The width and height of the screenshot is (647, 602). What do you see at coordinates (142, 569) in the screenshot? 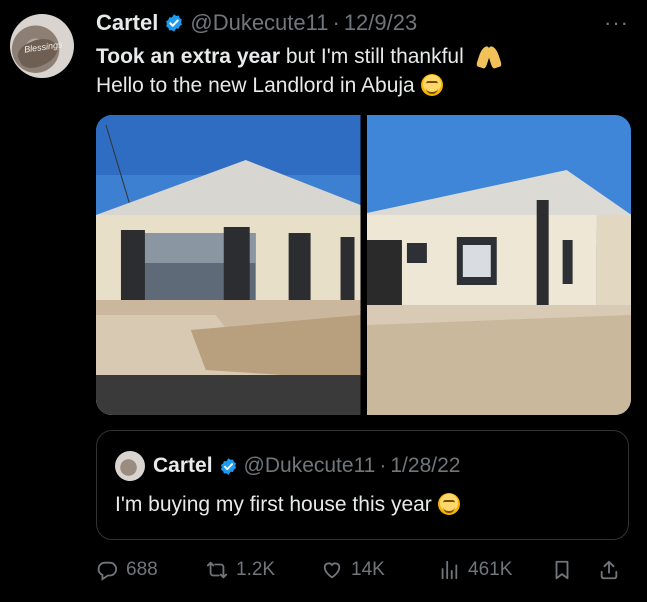
I see `reply-count: 688` at bounding box center [142, 569].